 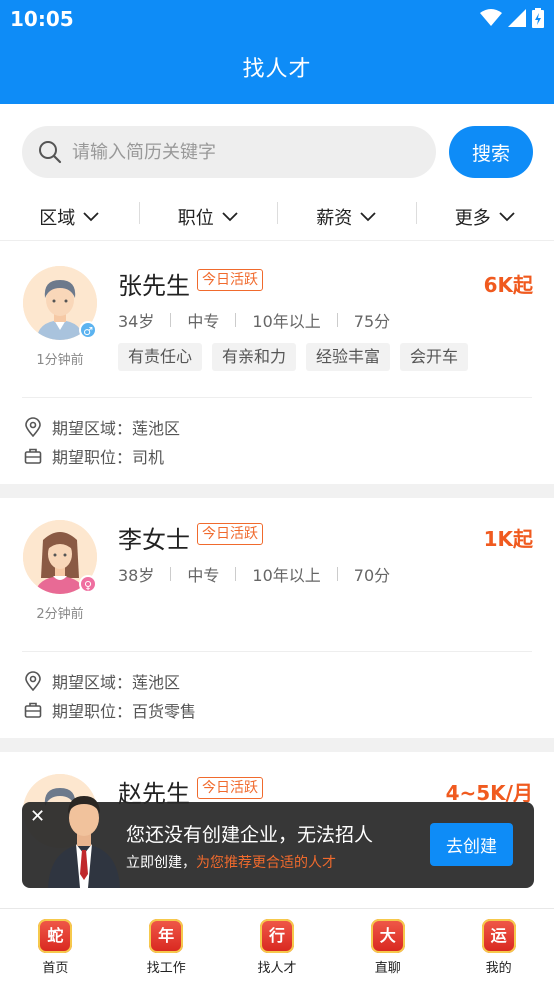 I want to click on filter-area: 区域, so click(x=69, y=217).